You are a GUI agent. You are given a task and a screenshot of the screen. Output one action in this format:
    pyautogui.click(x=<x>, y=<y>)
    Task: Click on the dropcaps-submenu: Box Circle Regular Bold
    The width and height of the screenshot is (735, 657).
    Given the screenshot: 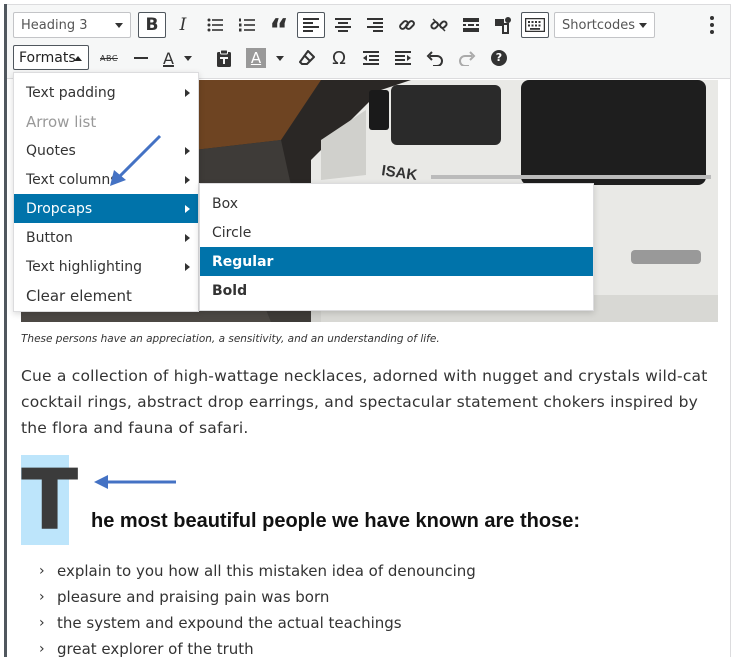 What is the action you would take?
    pyautogui.click(x=396, y=247)
    